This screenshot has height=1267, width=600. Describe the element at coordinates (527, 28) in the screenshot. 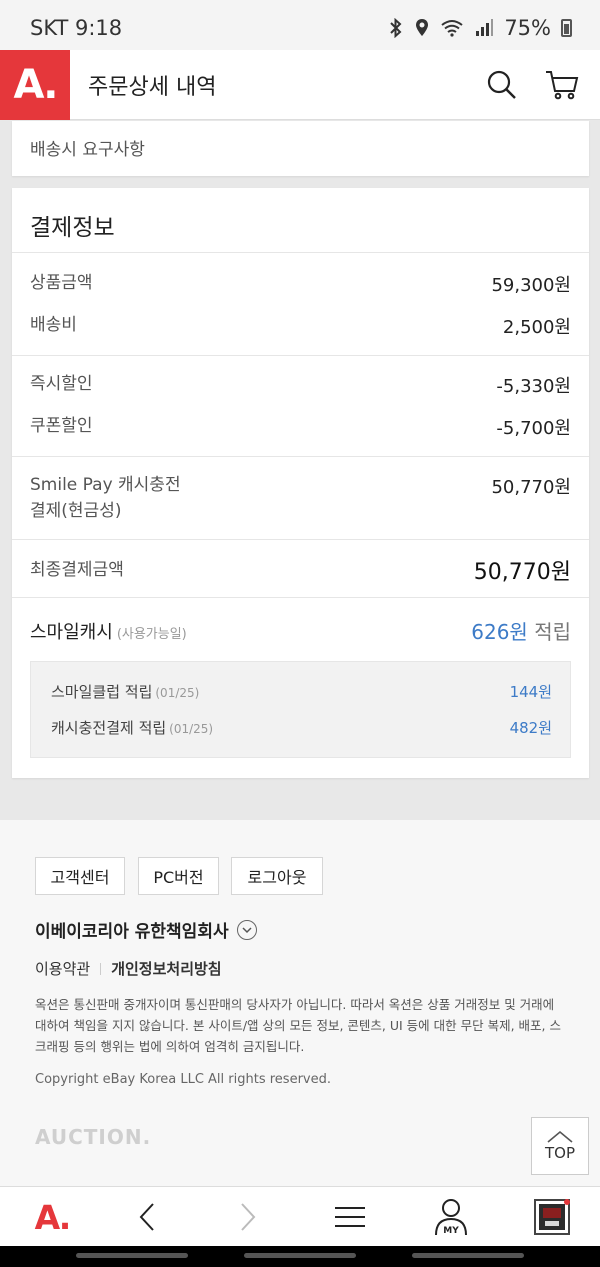

I see `battery-percent: 75%` at that location.